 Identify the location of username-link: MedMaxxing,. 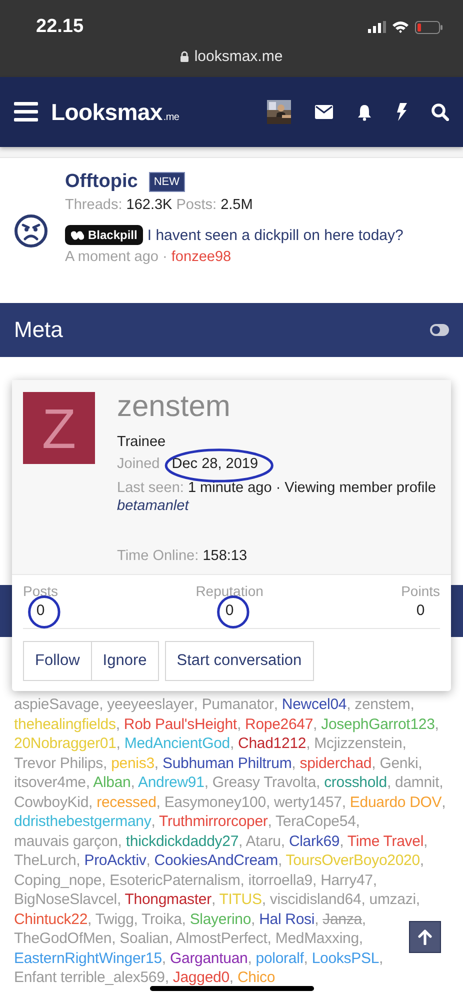
(319, 938).